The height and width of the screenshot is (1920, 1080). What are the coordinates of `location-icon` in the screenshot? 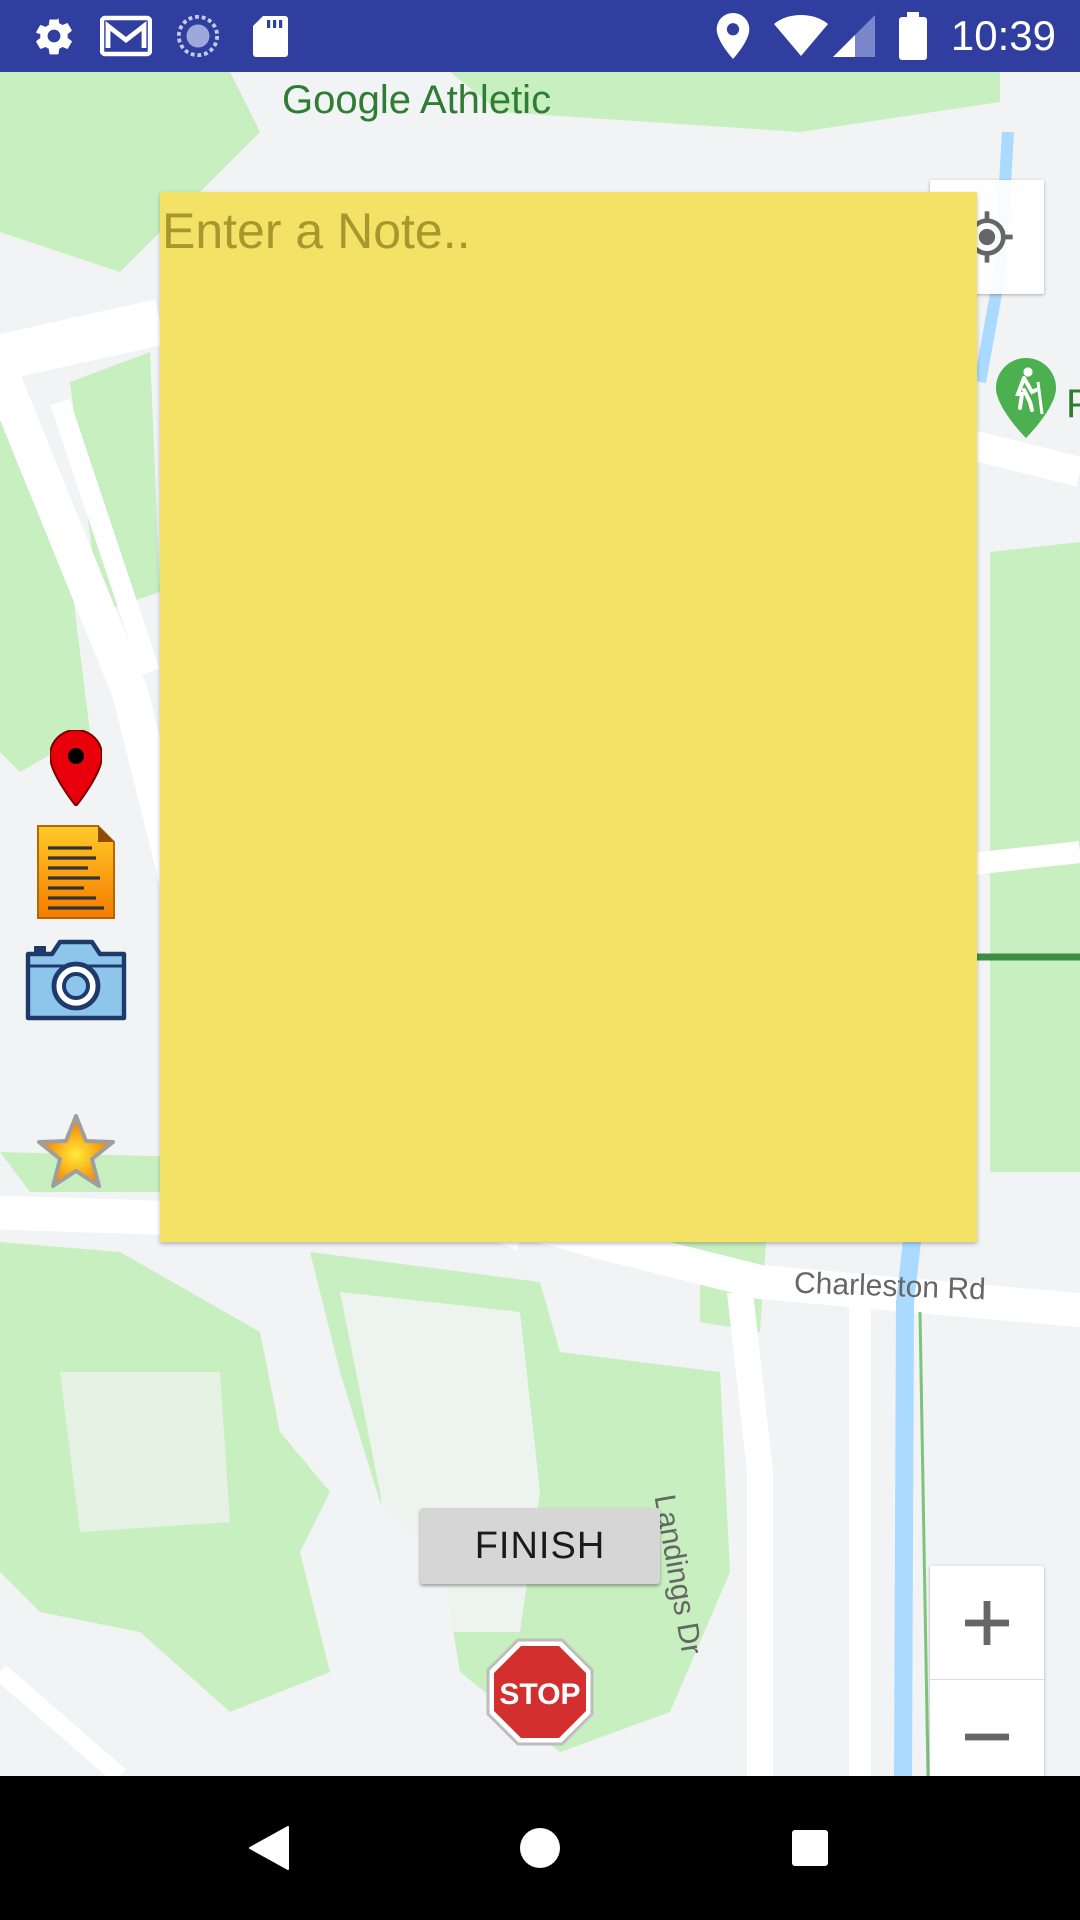 It's located at (733, 36).